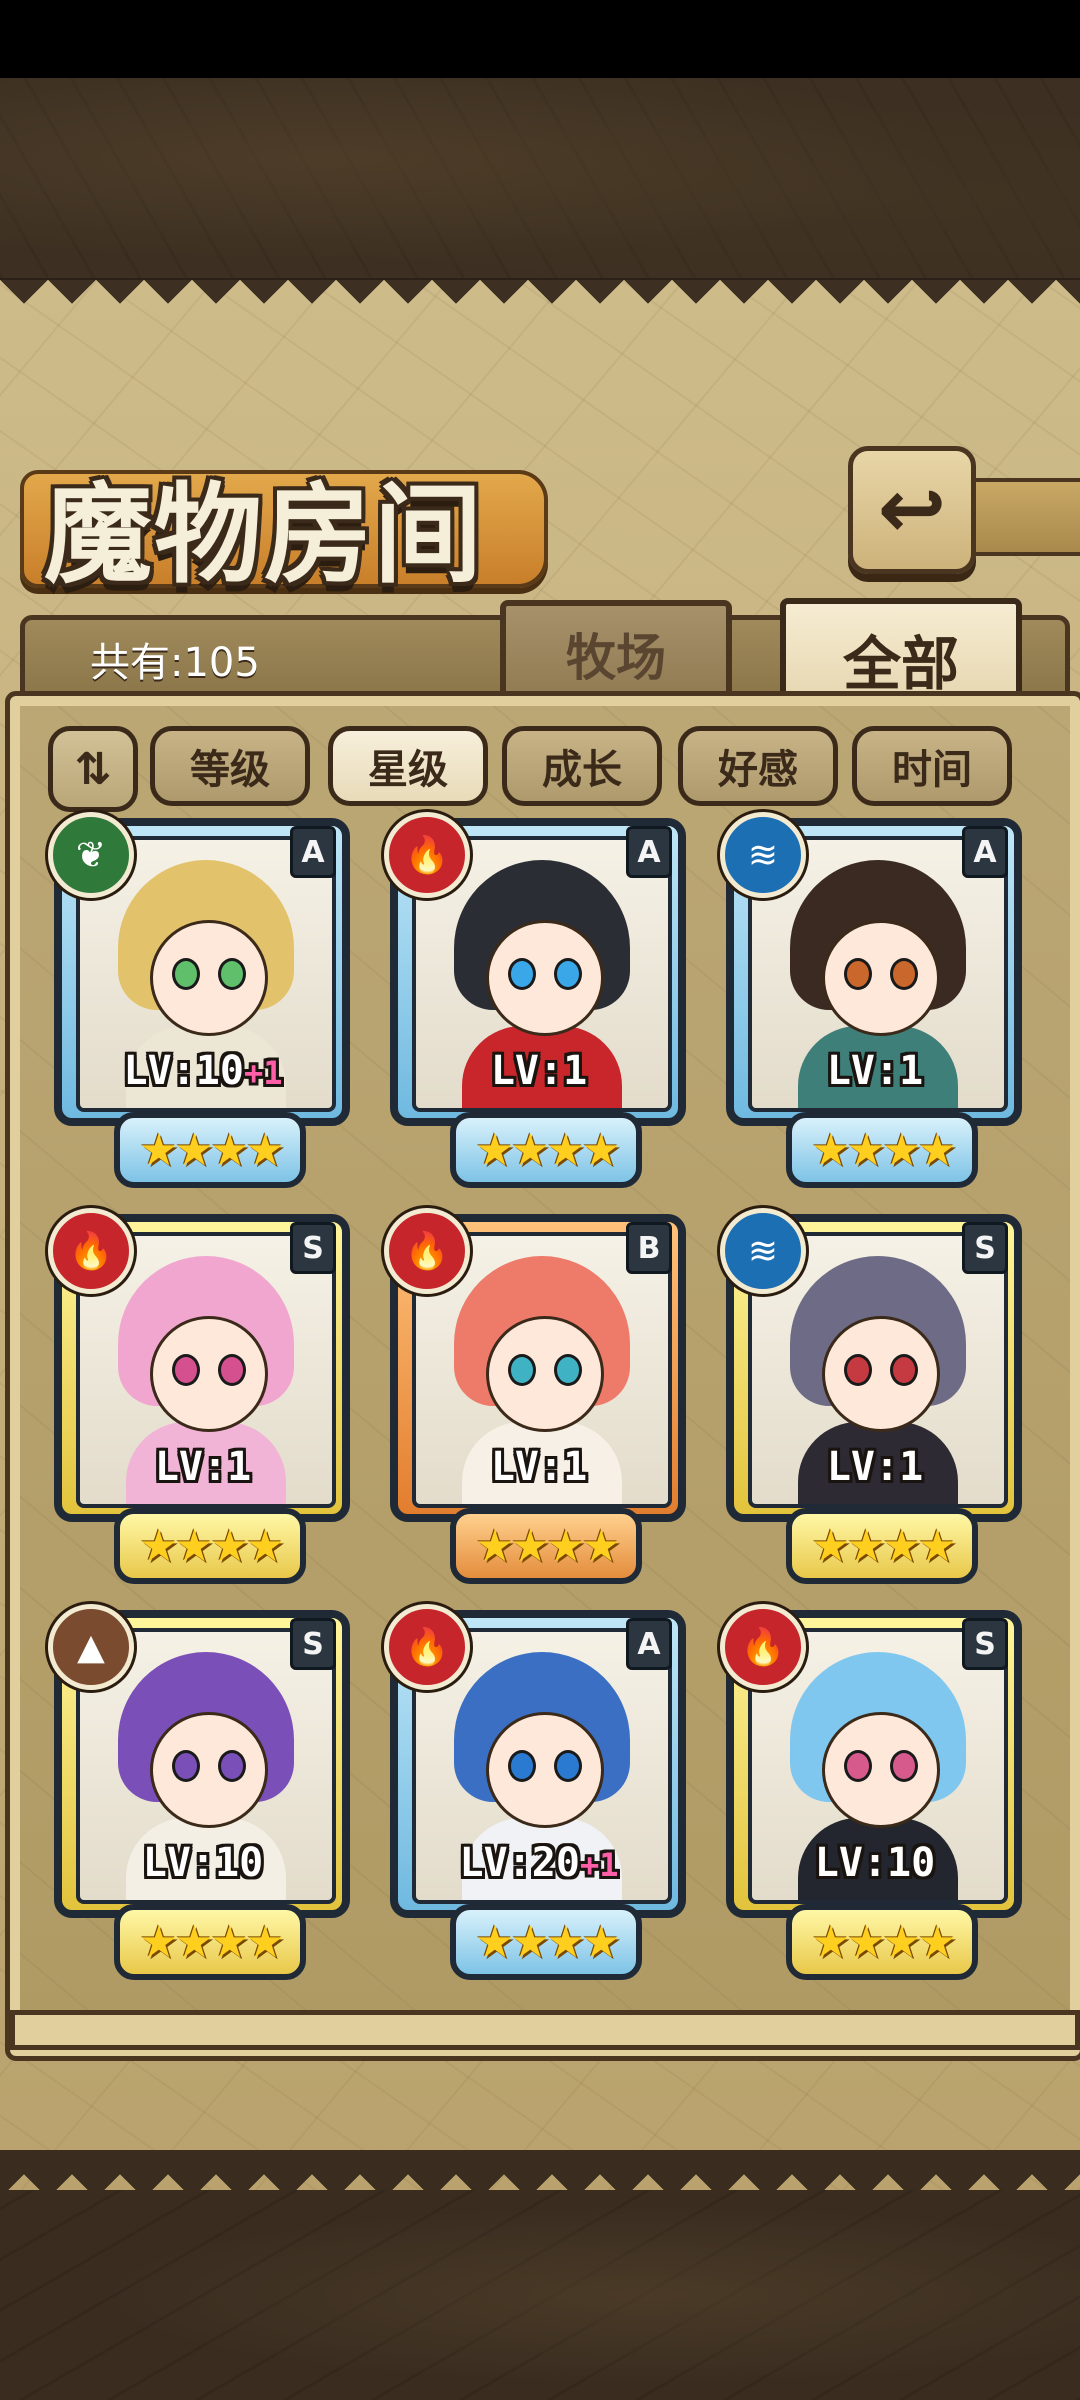 The image size is (1080, 2400). Describe the element at coordinates (540, 304) in the screenshot. I see `torn-edge-top` at that location.